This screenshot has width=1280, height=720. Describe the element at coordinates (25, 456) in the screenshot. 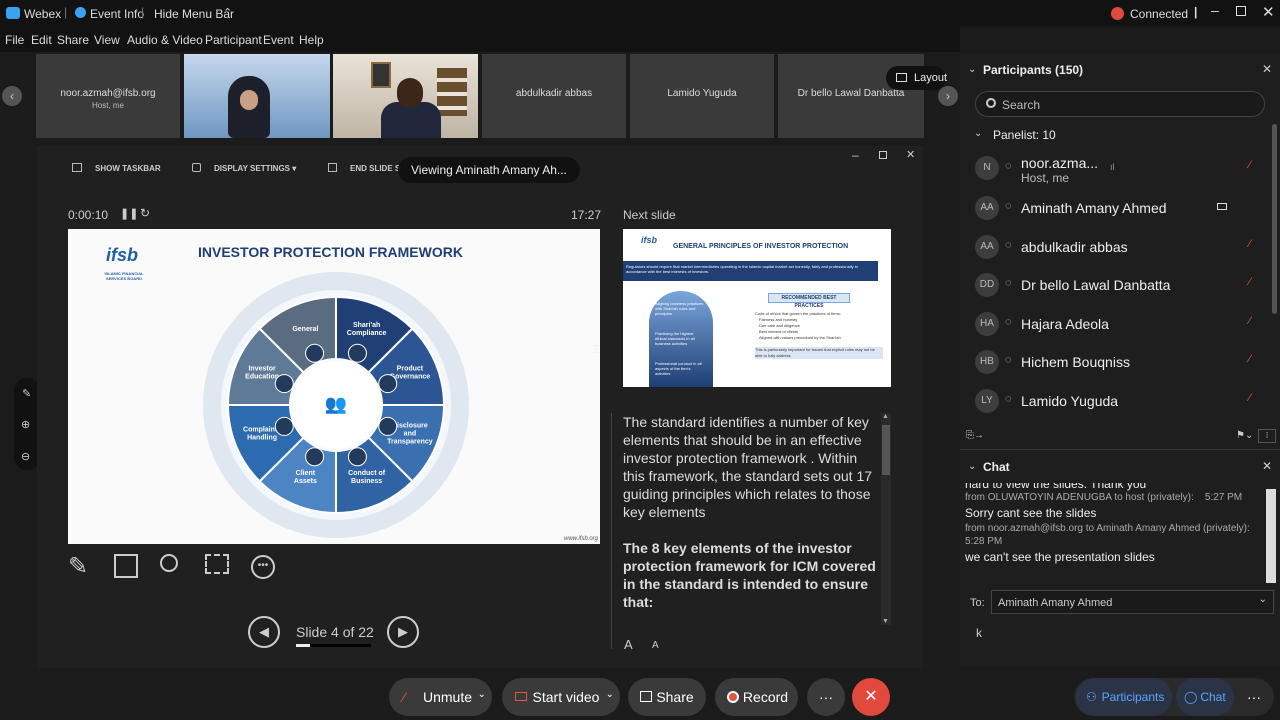

I see `zoom-out-icon: ⊖` at that location.